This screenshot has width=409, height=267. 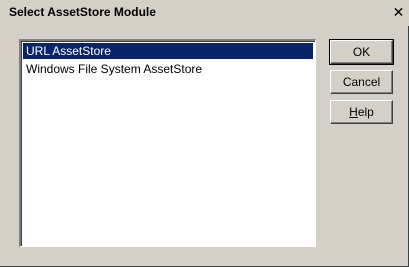 What do you see at coordinates (365, 112) in the screenshot?
I see `help-rest: elp` at bounding box center [365, 112].